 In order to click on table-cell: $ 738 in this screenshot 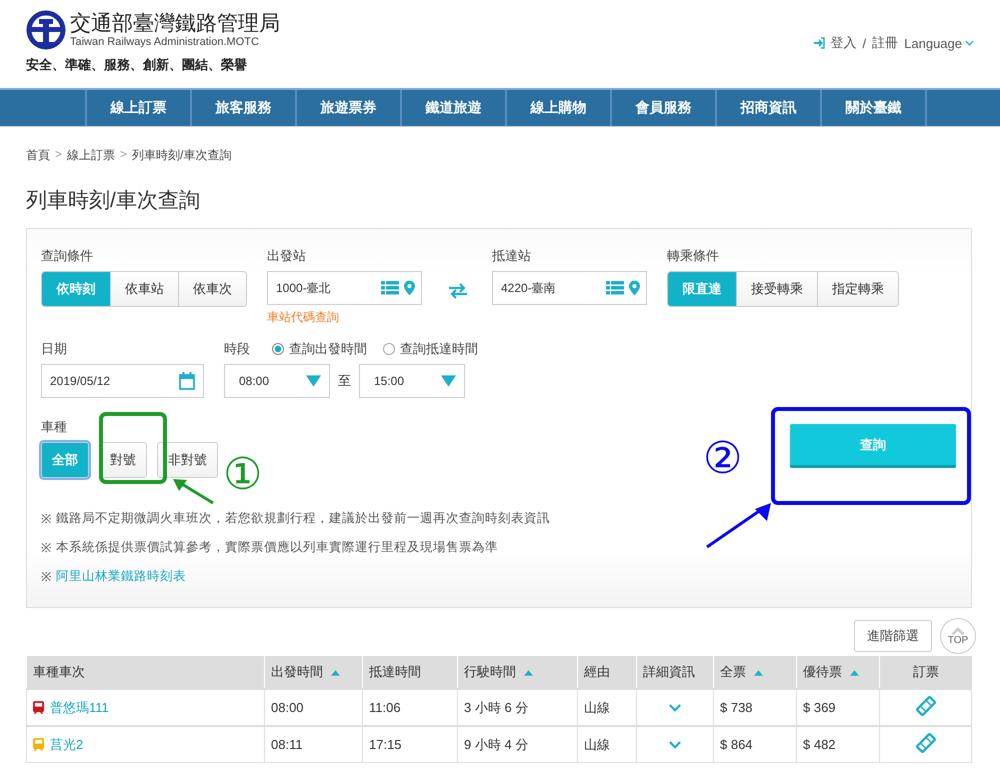, I will do `click(755, 707)`.